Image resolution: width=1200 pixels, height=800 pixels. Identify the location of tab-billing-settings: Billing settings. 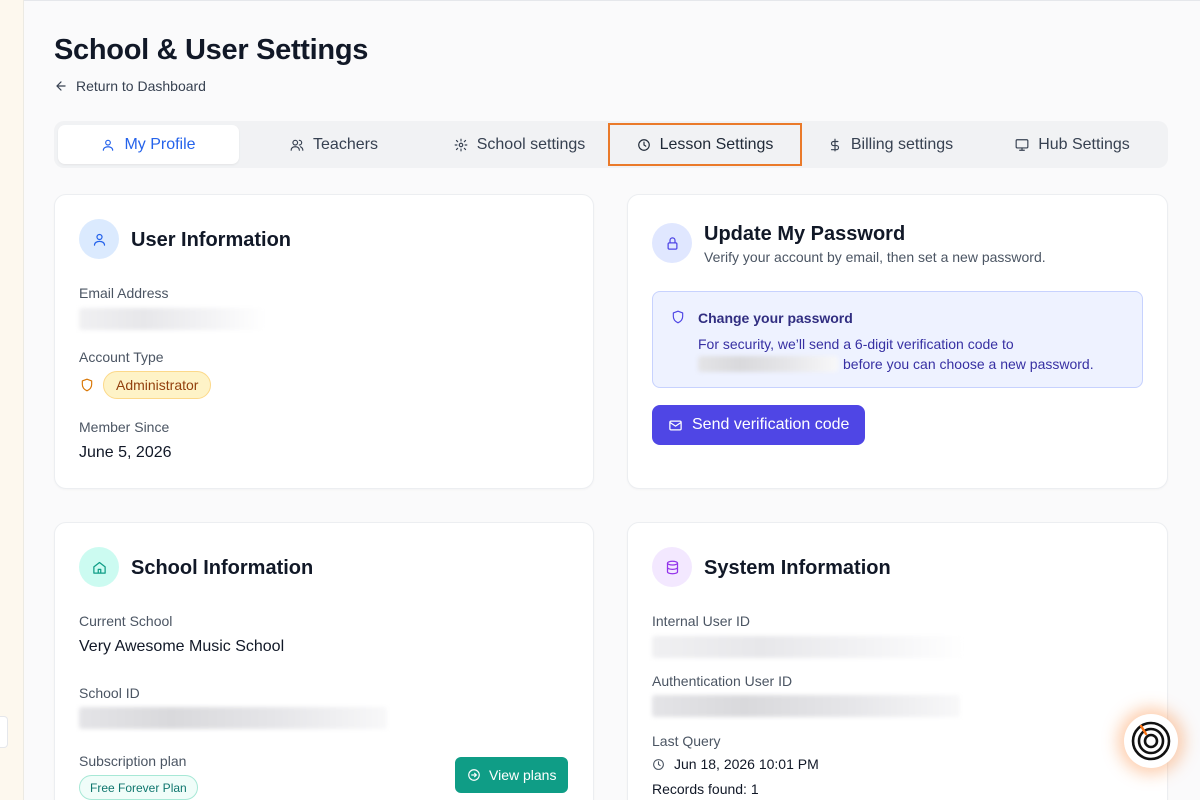
(890, 144).